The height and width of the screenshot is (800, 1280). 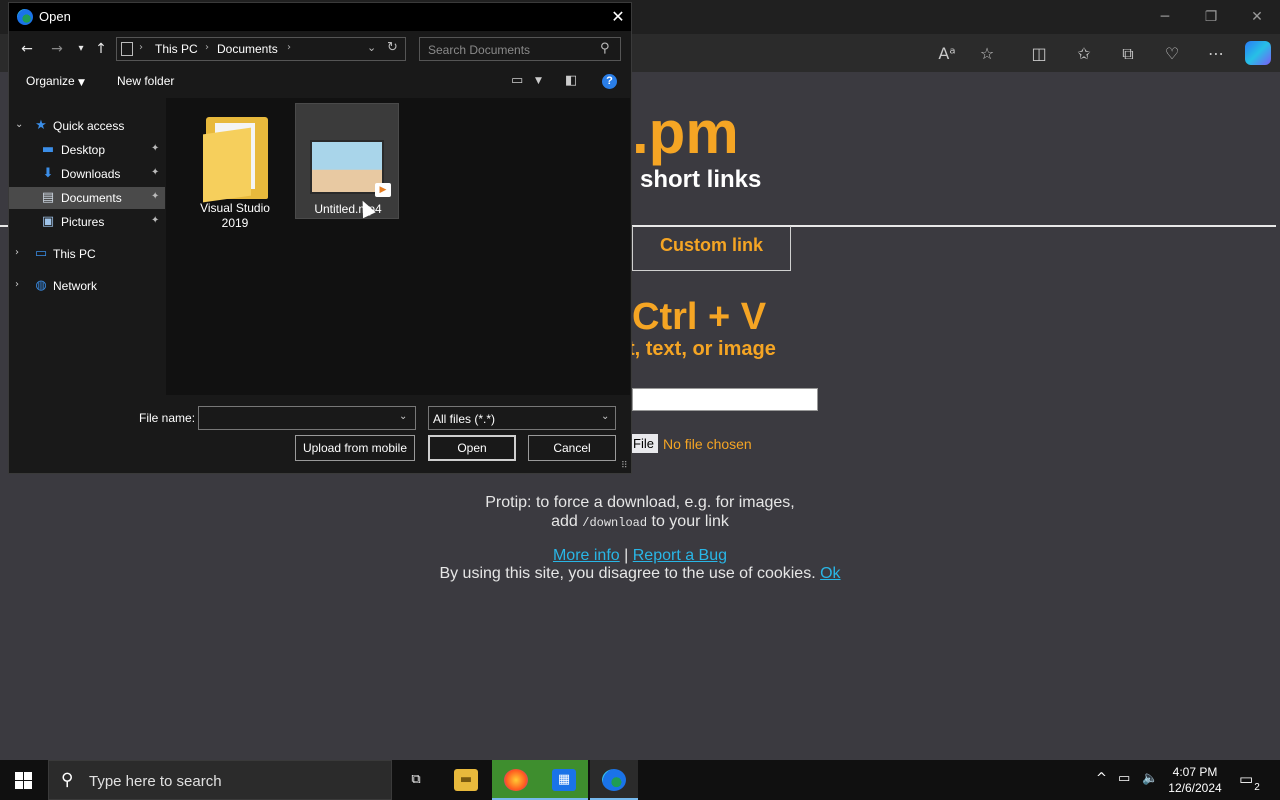 I want to click on nav-item-downloads: ⬇ Downloads ✦, so click(x=87, y=174).